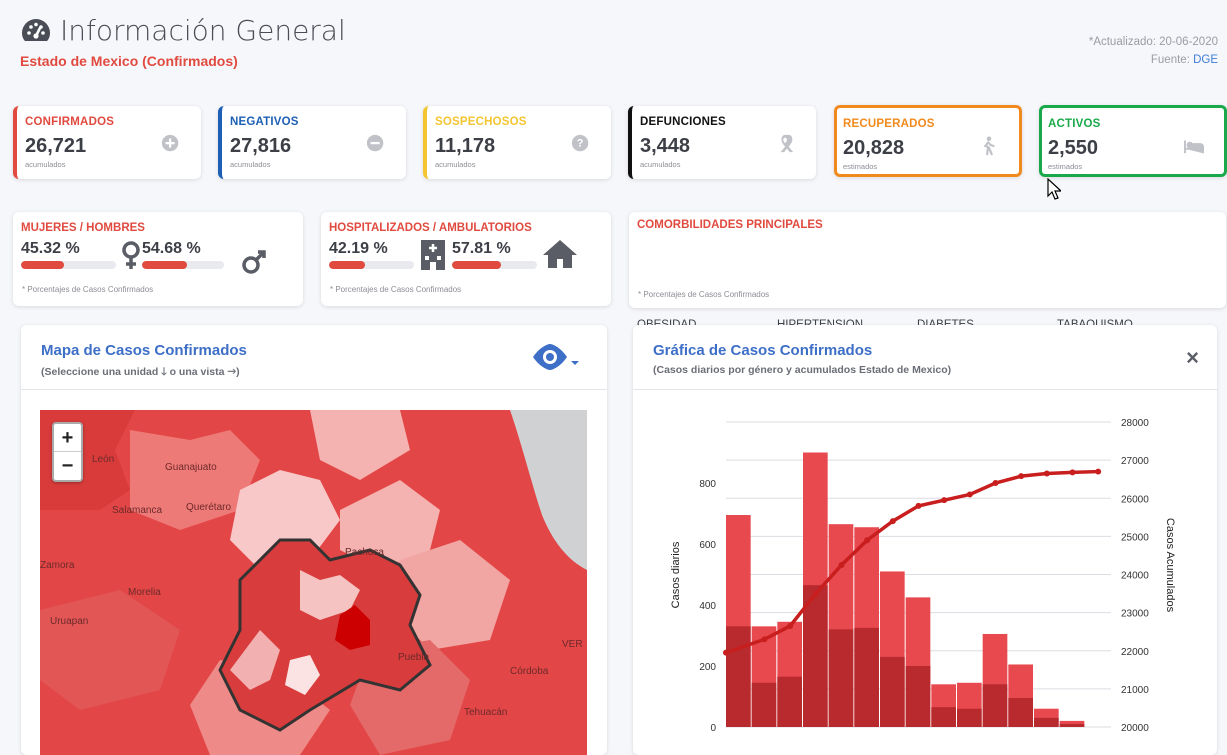  What do you see at coordinates (713, 728) in the screenshot?
I see `y-tick-label: 0` at bounding box center [713, 728].